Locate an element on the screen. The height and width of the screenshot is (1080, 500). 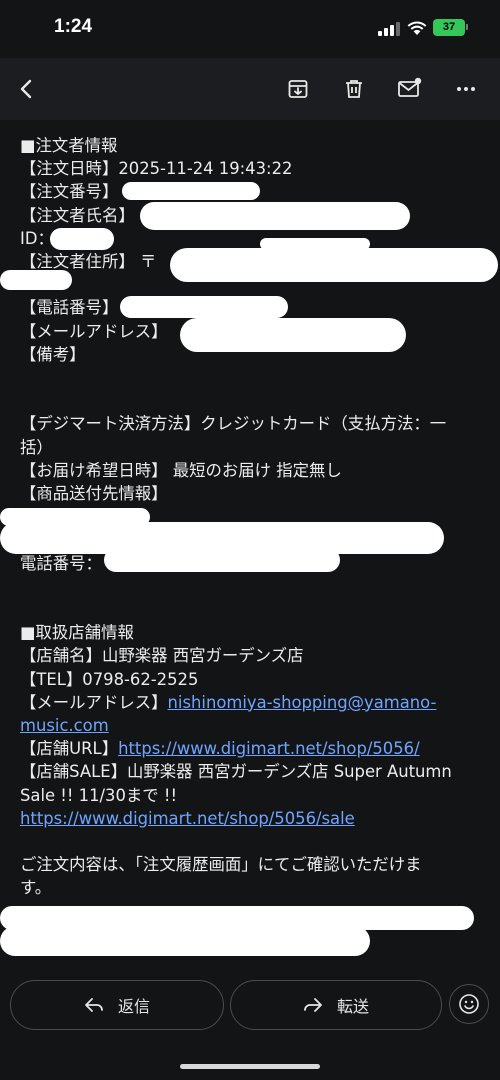
back-arrow-icon is located at coordinates (27, 89).